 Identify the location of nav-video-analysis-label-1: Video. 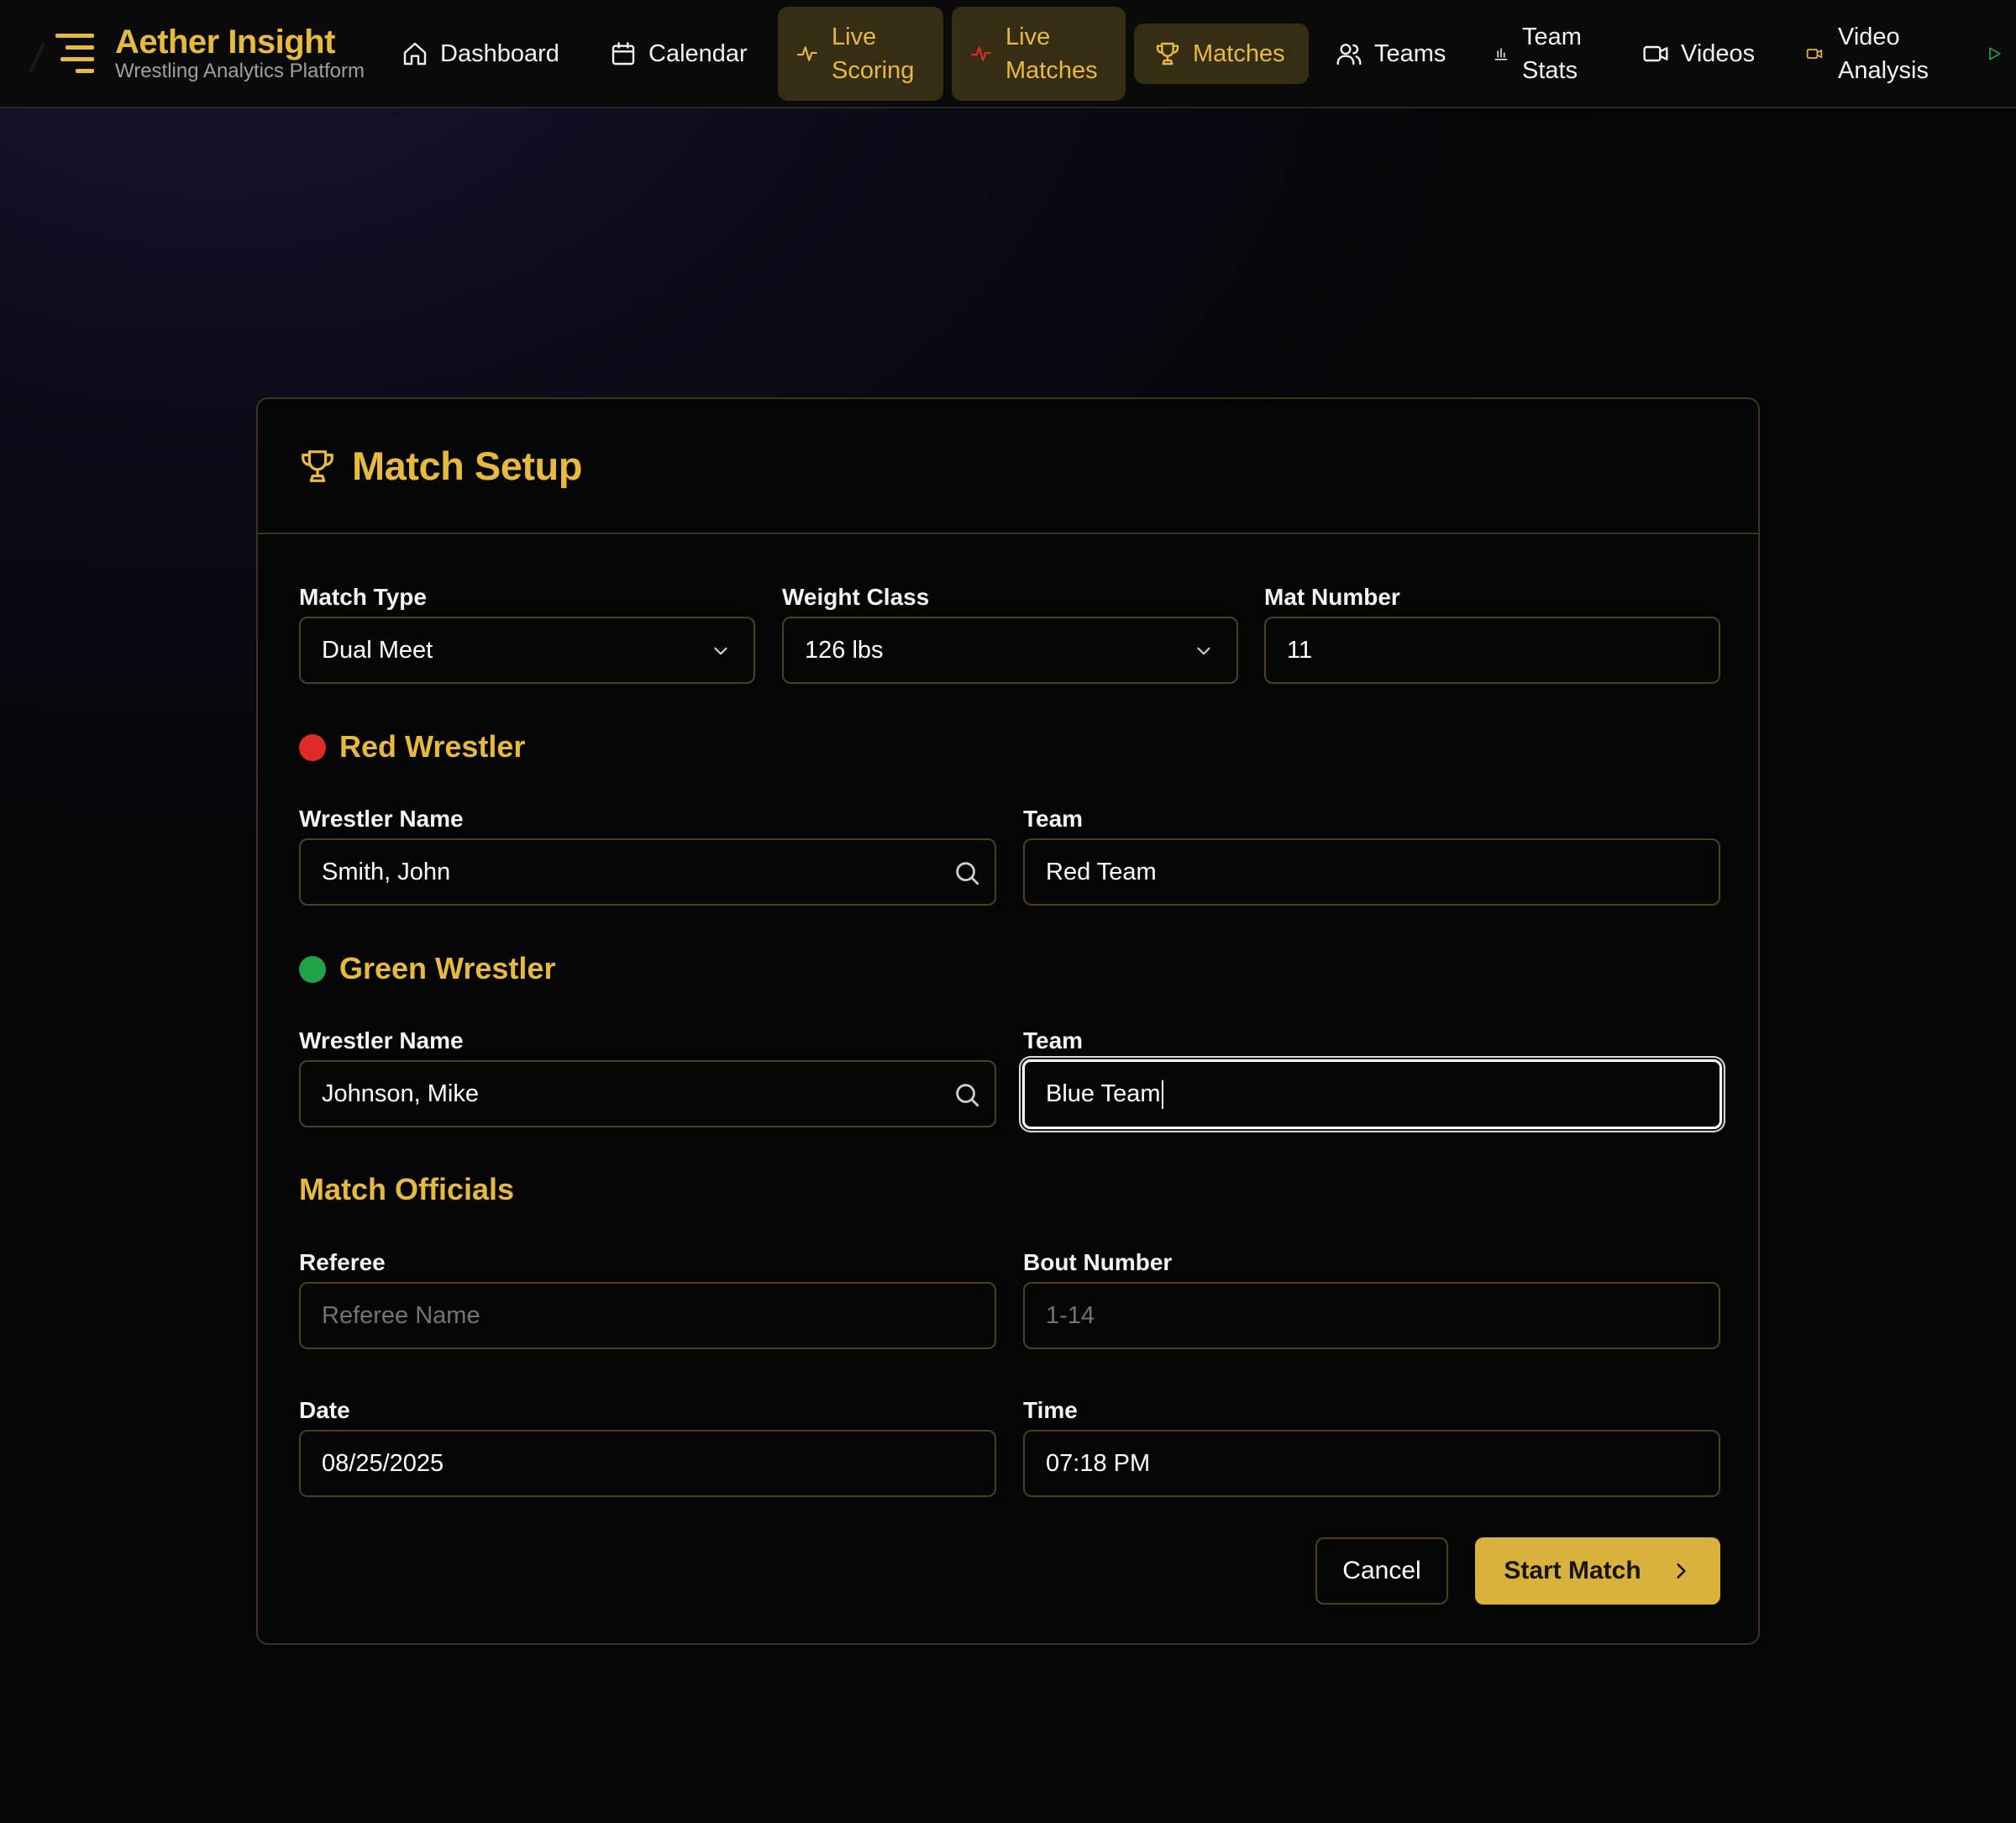
(1869, 37).